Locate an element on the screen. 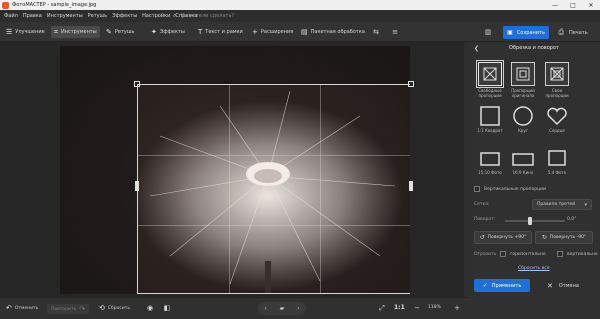 The width and height of the screenshot is (600, 319). zoom-value: 118% is located at coordinates (434, 307).